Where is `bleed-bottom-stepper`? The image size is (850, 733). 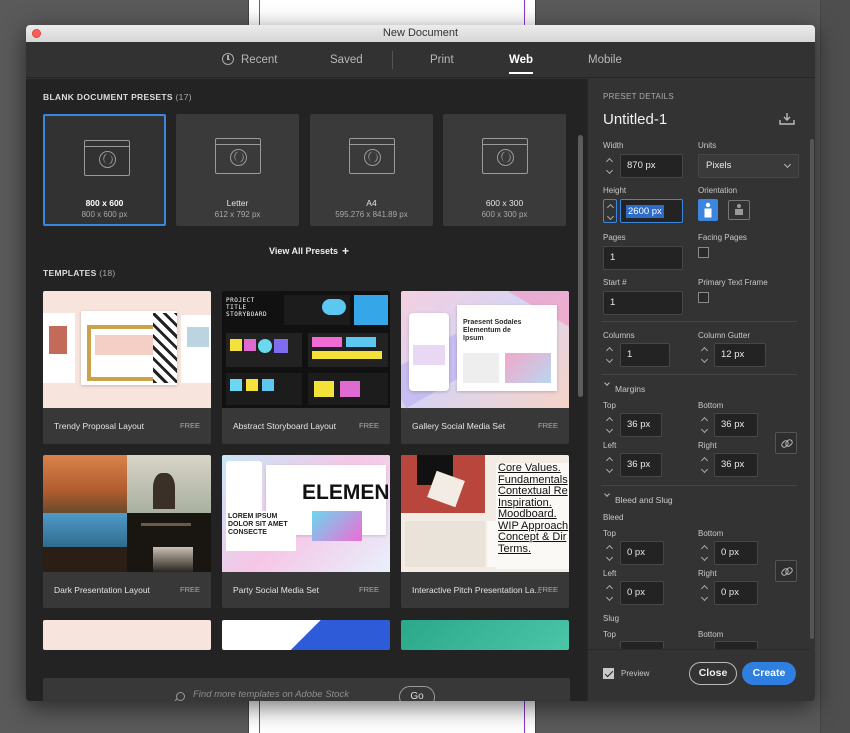 bleed-bottom-stepper is located at coordinates (705, 553).